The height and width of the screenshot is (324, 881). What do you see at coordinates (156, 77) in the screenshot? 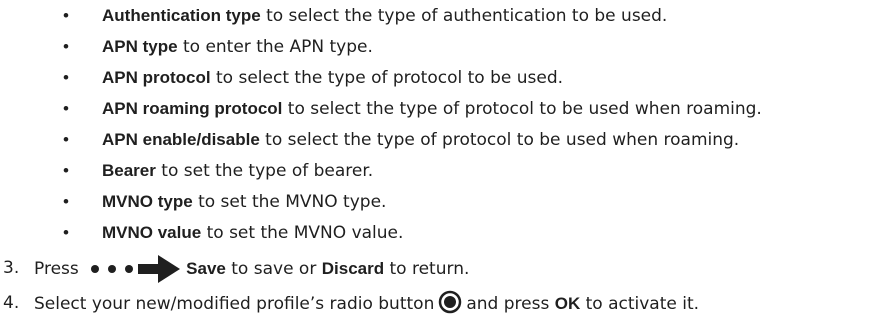
I see `term-apn-protocol: APN protocol` at bounding box center [156, 77].